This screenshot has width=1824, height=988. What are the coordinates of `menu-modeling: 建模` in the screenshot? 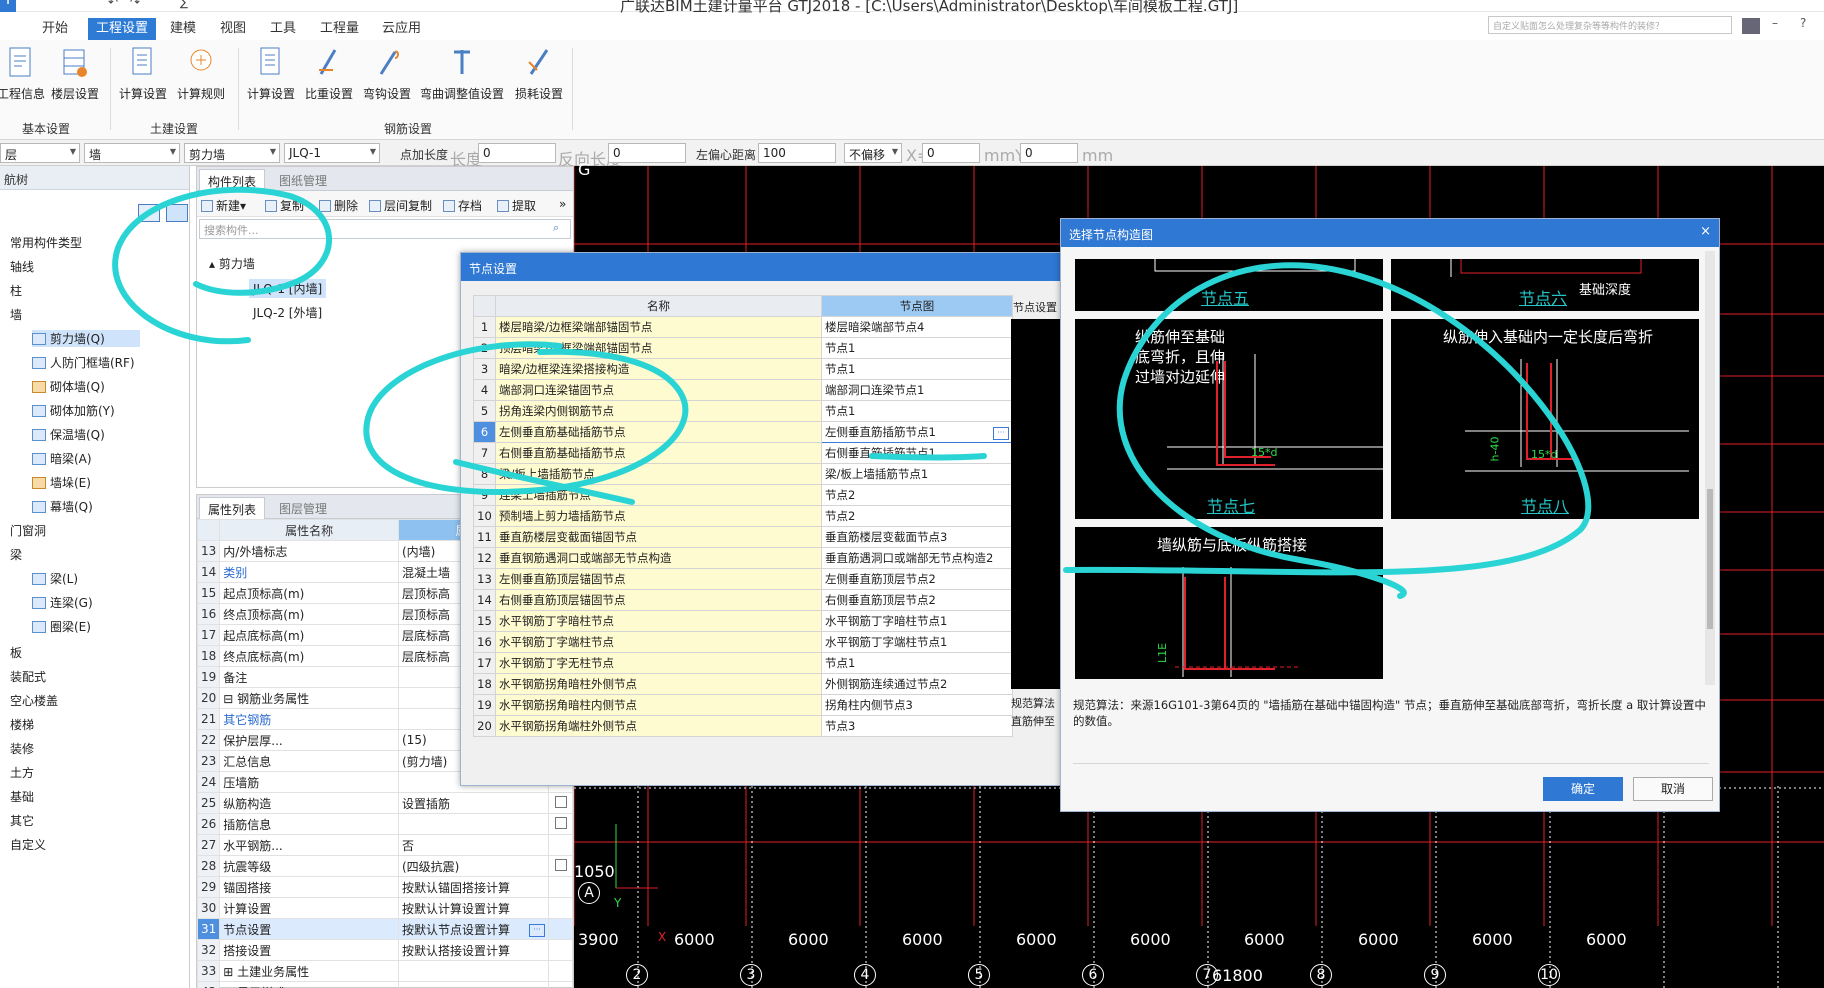 It's located at (183, 29).